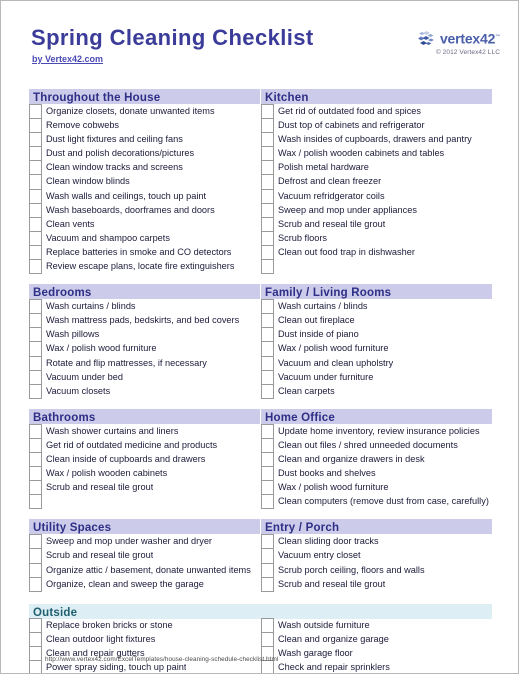 Image resolution: width=521 pixels, height=676 pixels. I want to click on checklist-item: Vacuum refridgerator coils, so click(376, 196).